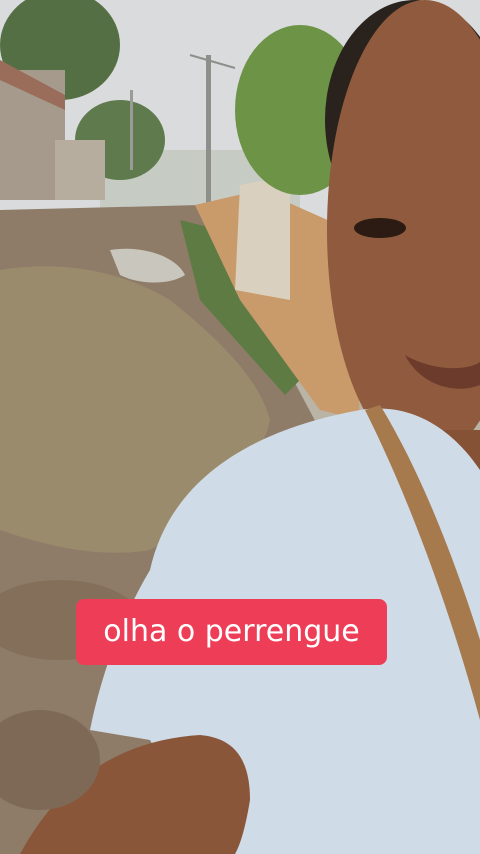 The width and height of the screenshot is (480, 854). Describe the element at coordinates (231, 632) in the screenshot. I see `caption-overlay: olha o perrengue` at that location.